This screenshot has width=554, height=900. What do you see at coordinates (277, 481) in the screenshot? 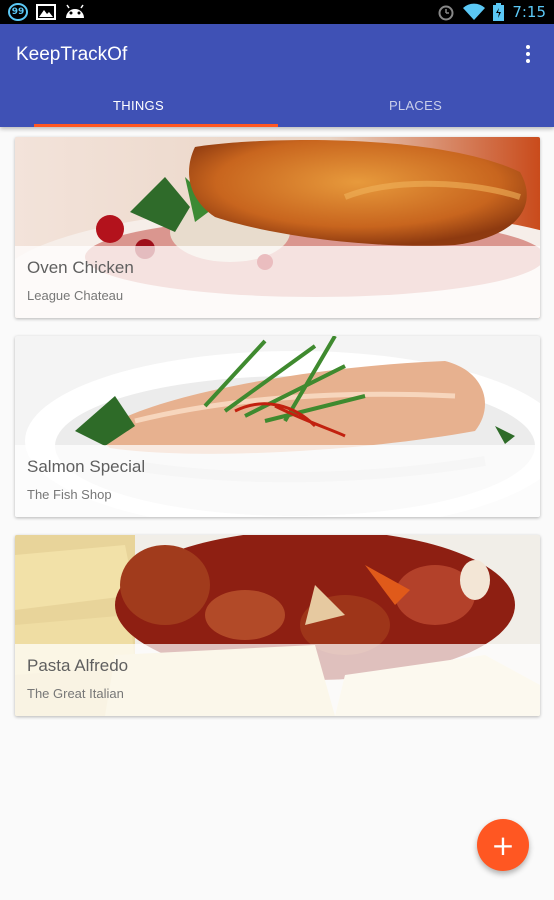
I see `item-caption: Salmon Special The Fish Shop` at bounding box center [277, 481].